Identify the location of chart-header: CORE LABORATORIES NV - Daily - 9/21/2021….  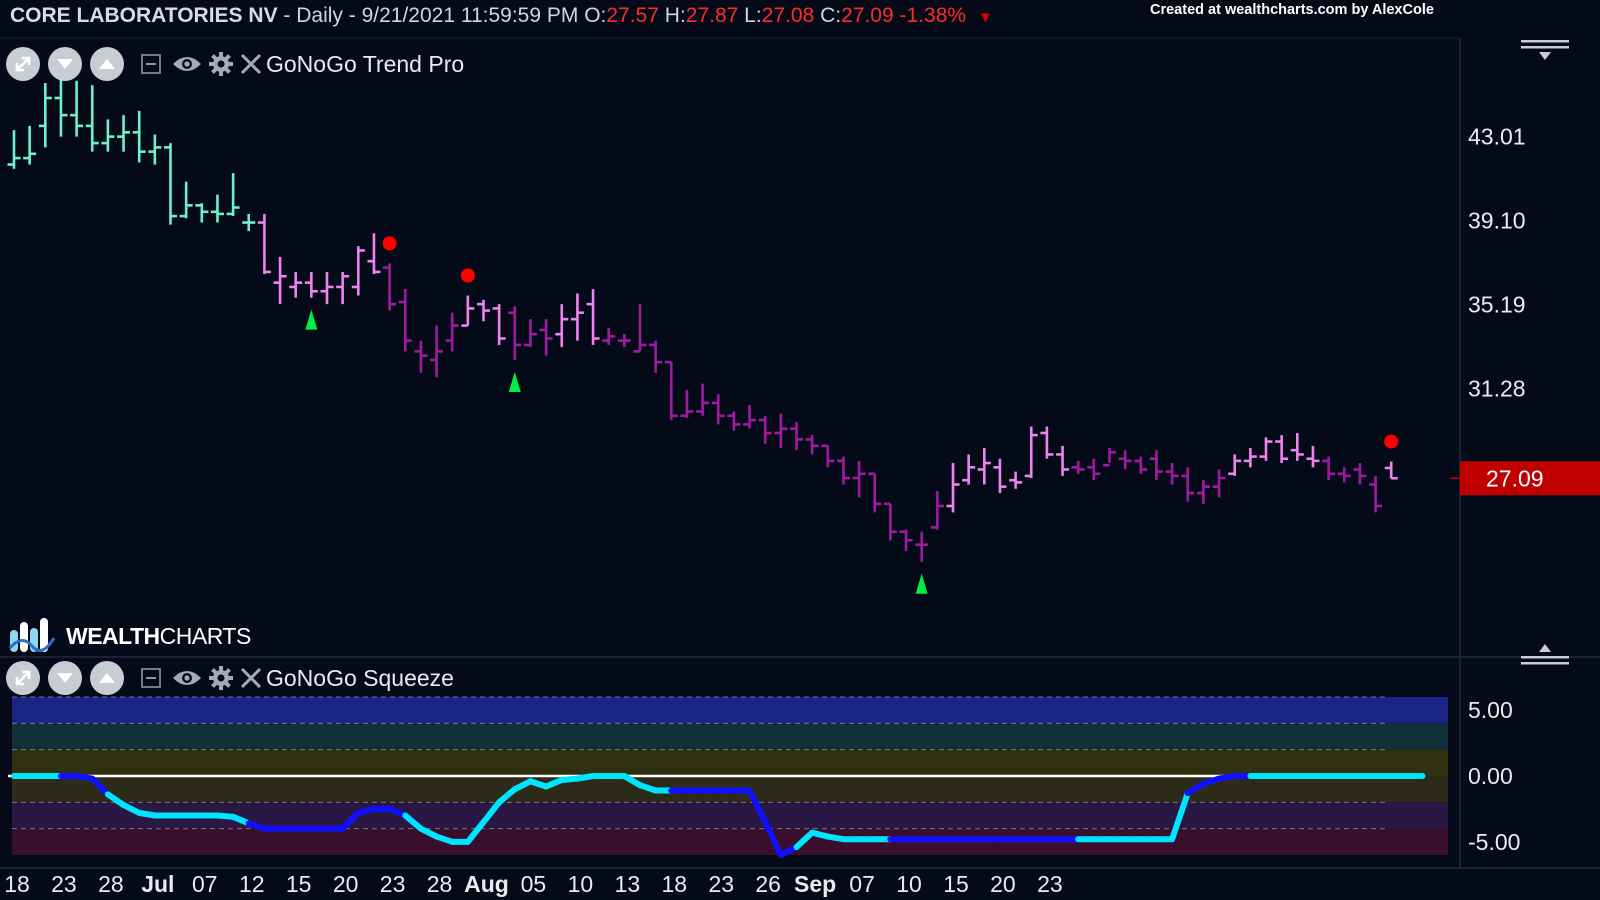
(501, 16).